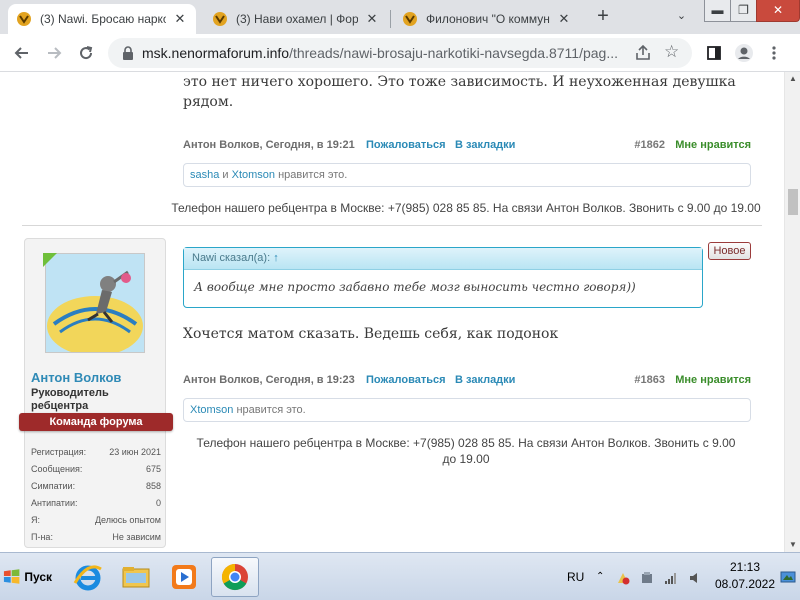 Image resolution: width=800 pixels, height=600 pixels. Describe the element at coordinates (643, 53) in the screenshot. I see `share-icon` at that location.